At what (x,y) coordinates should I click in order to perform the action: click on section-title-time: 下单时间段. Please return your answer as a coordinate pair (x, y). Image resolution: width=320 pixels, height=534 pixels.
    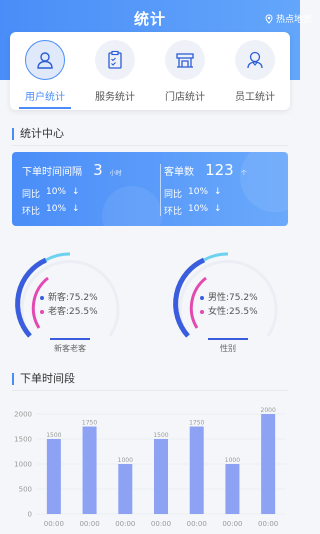
    Looking at the image, I should click on (43, 379).